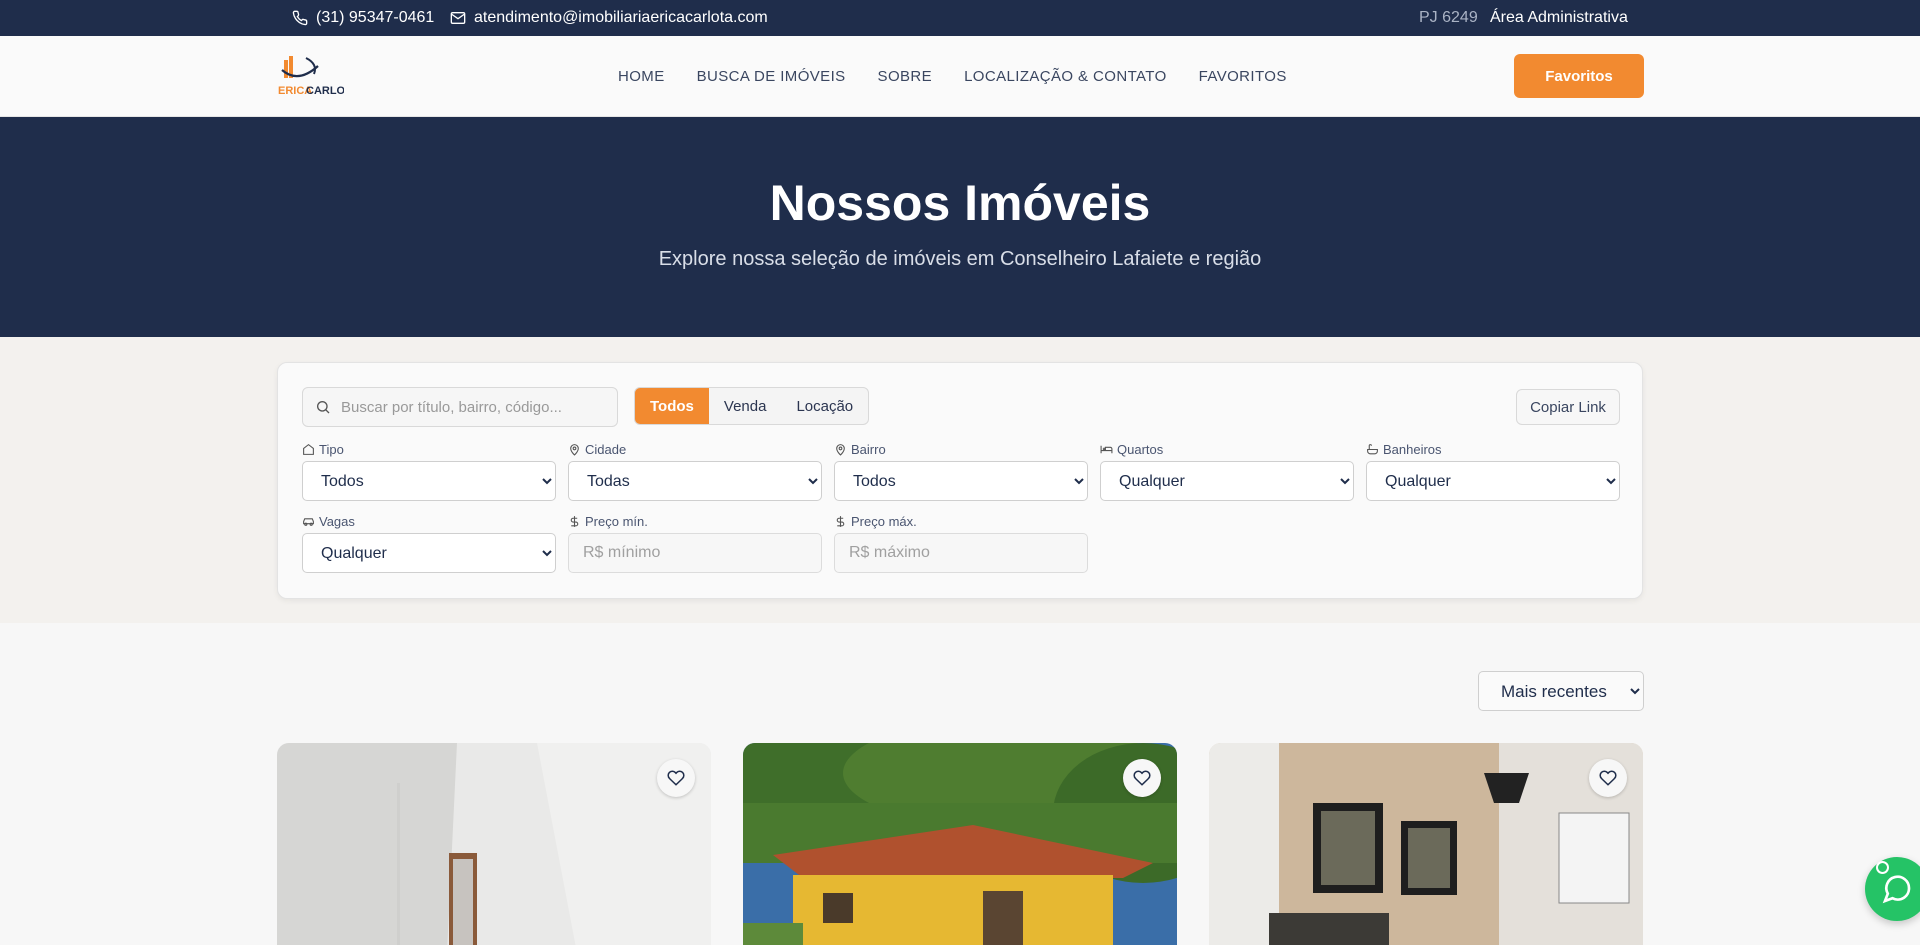  I want to click on home-icon, so click(308, 449).